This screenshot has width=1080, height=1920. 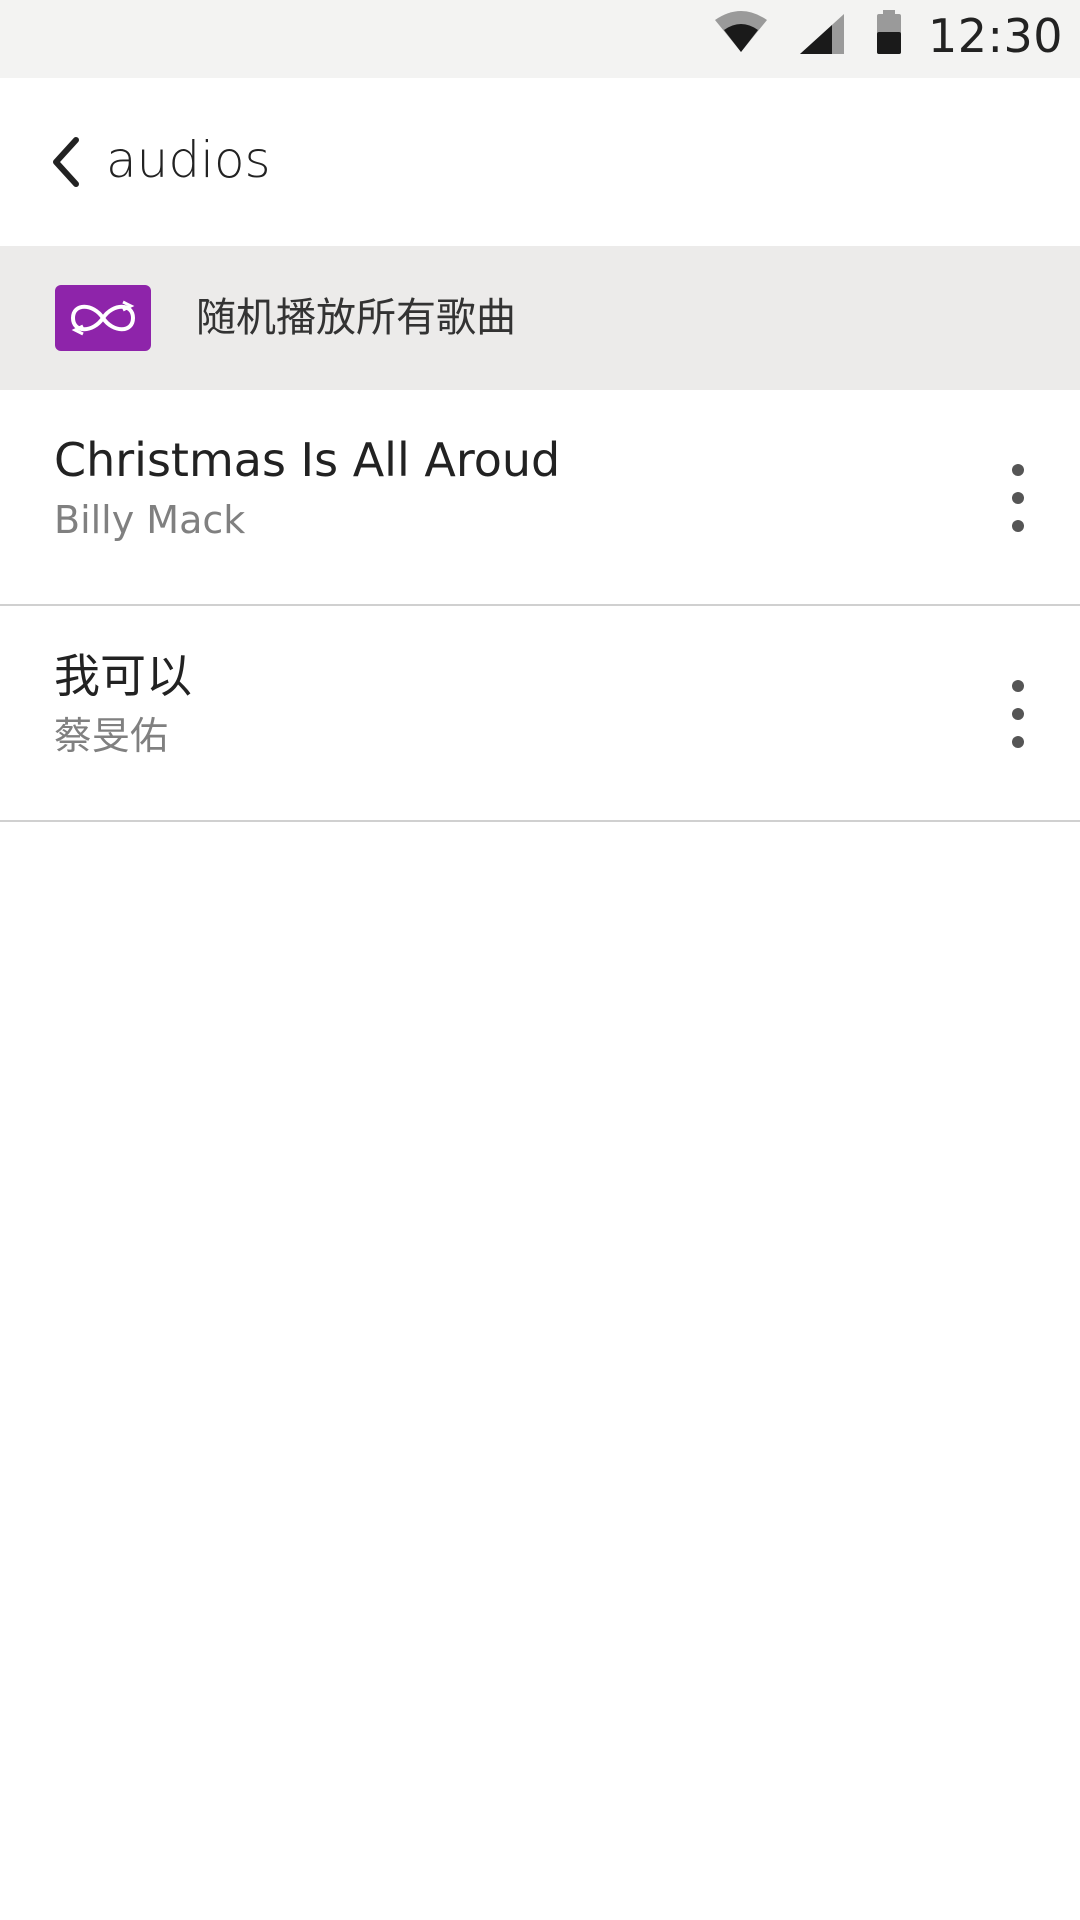 What do you see at coordinates (103, 318) in the screenshot?
I see `shuffle-infinity-icon` at bounding box center [103, 318].